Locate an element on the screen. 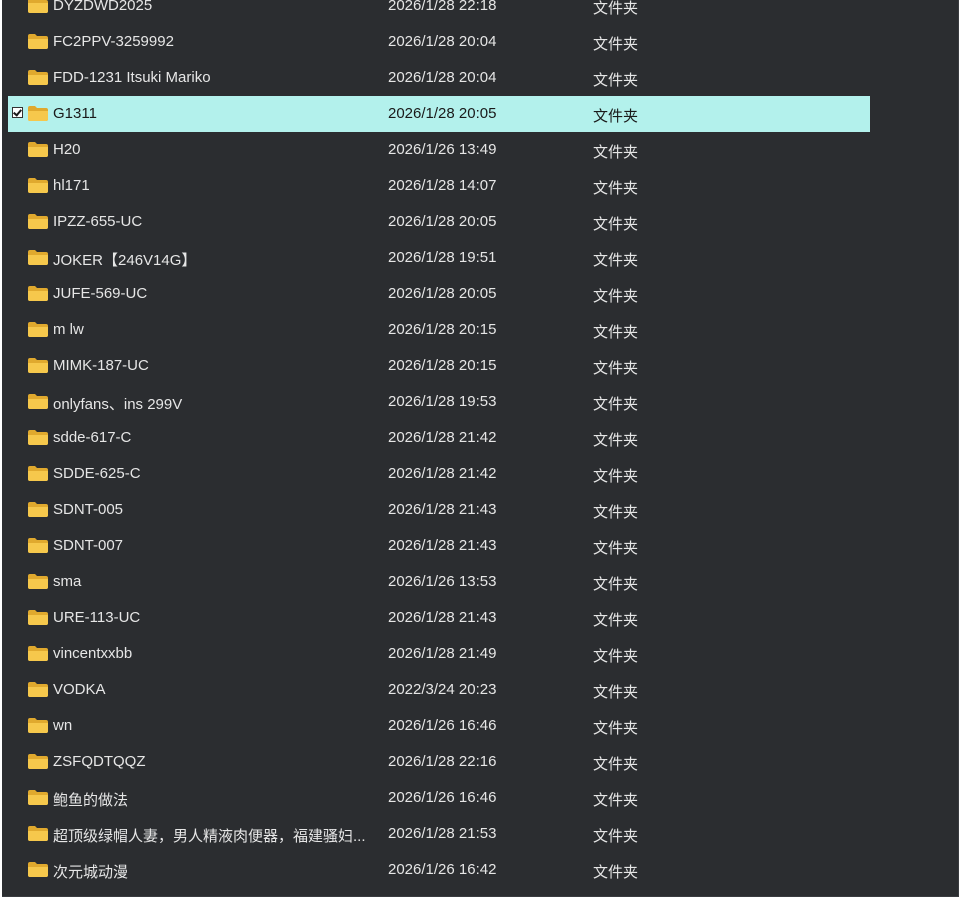  folder-name: DYZDWD2025 is located at coordinates (218, 7).